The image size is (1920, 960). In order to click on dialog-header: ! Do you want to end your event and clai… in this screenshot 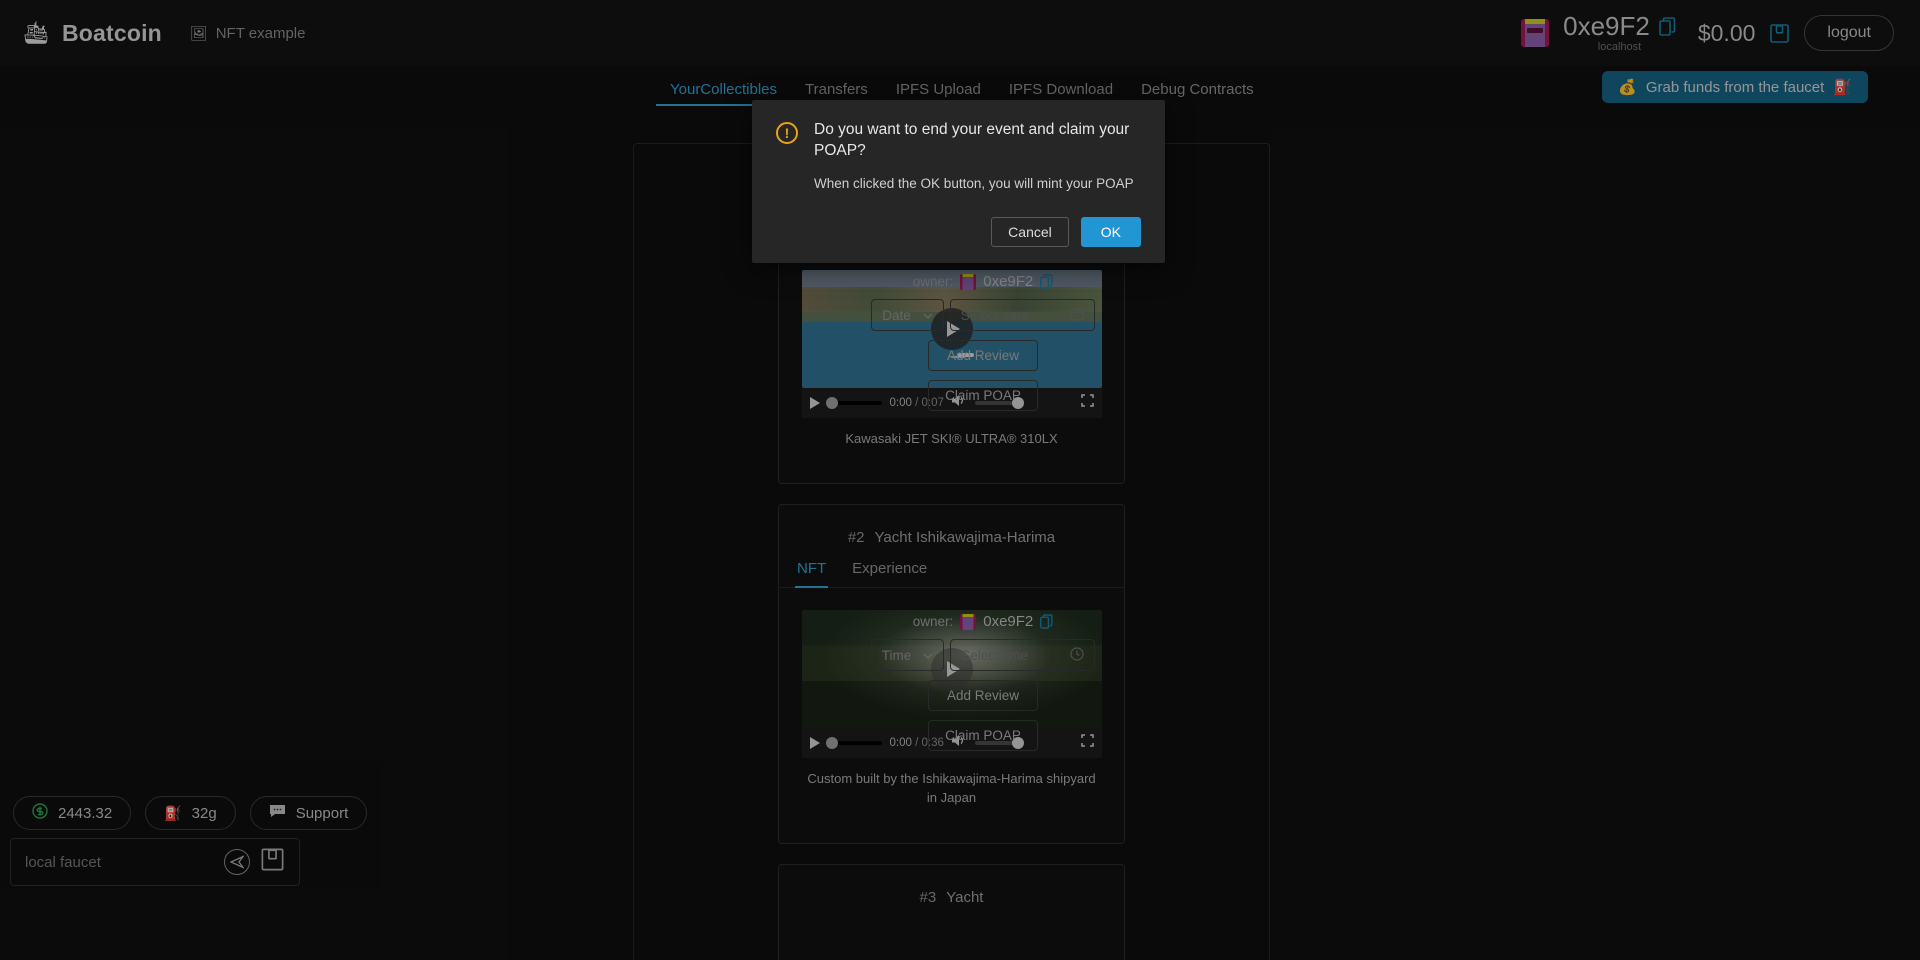, I will do `click(958, 141)`.